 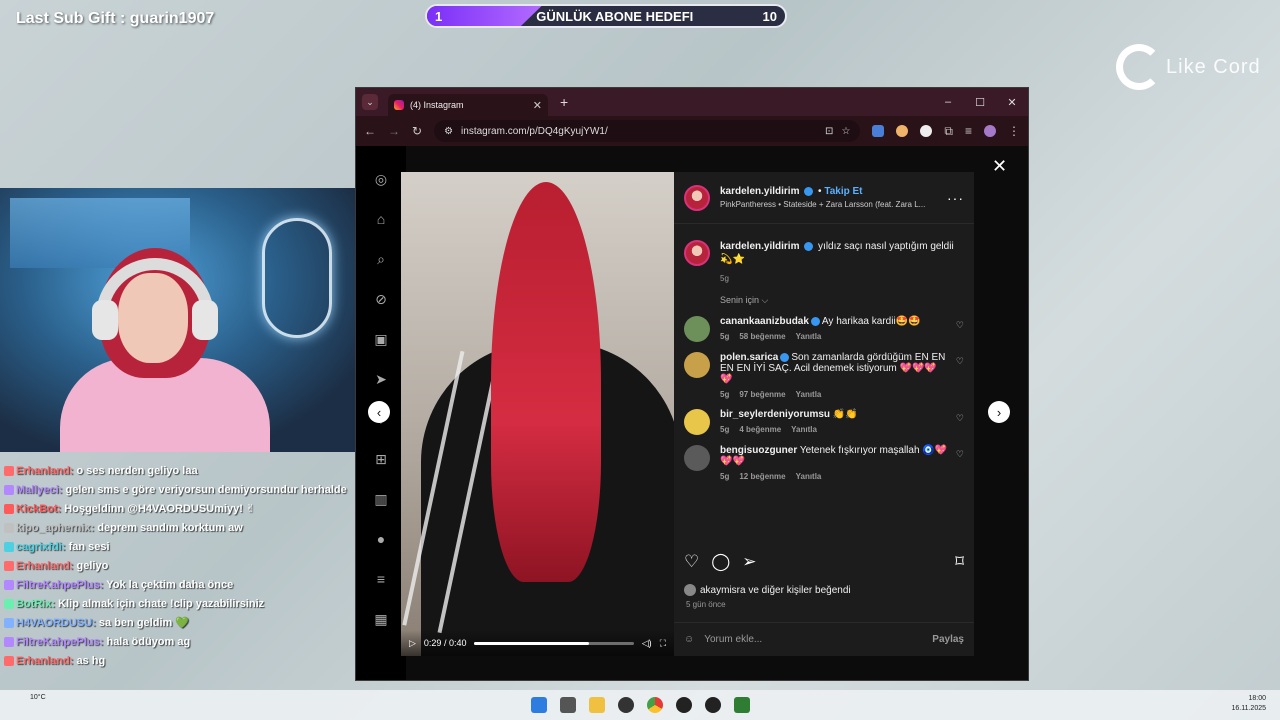 What do you see at coordinates (35, 604) in the screenshot?
I see `chat-username: BotRix:` at bounding box center [35, 604].